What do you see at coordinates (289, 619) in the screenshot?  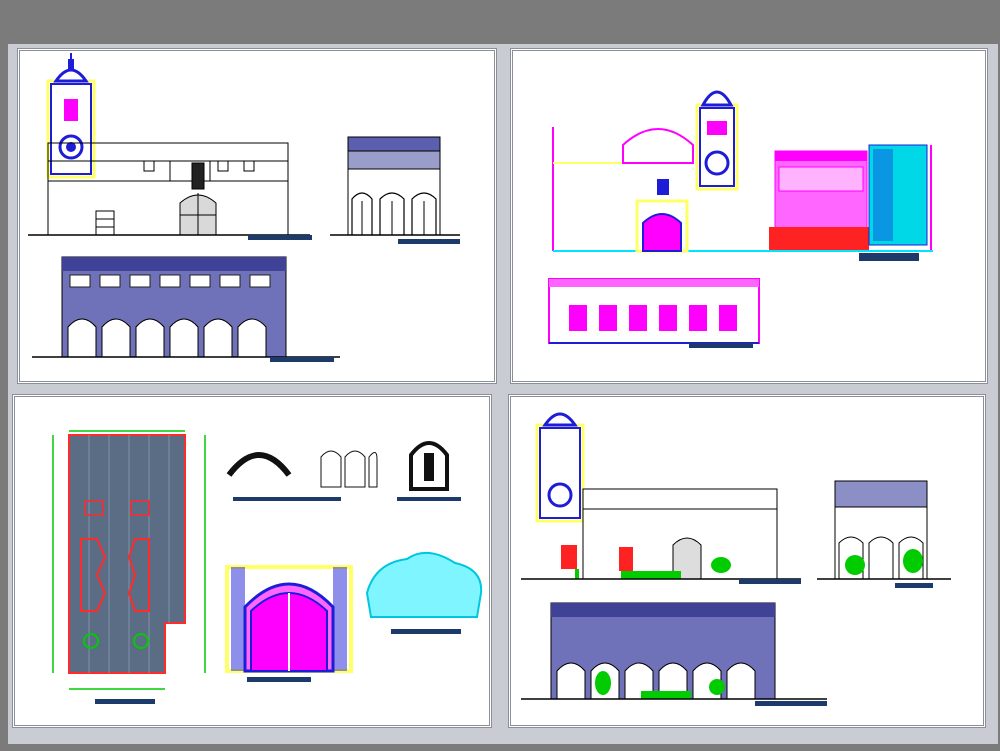 I see `portal-detail` at bounding box center [289, 619].